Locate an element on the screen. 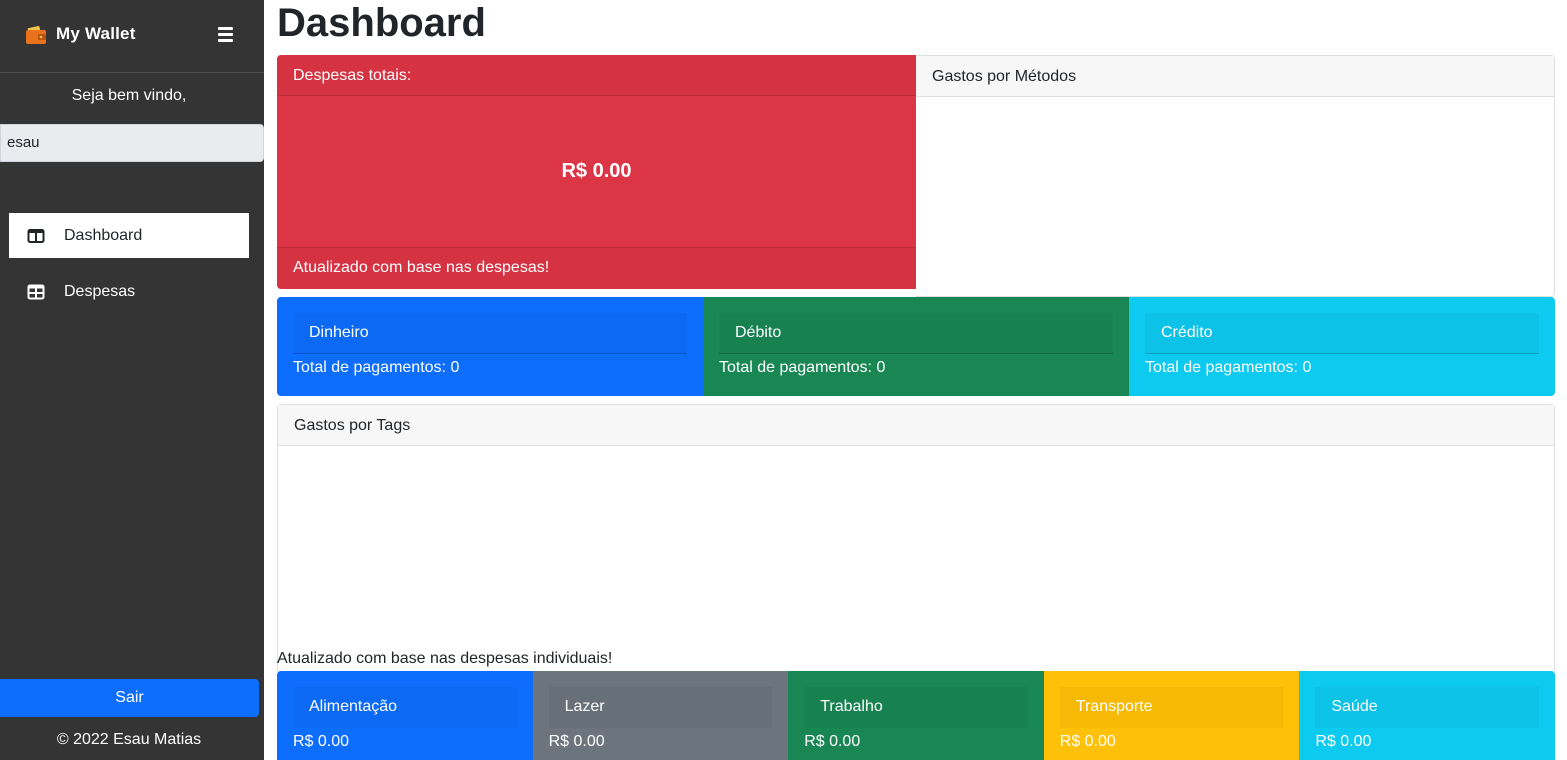  method-card-debito: Débito Total de pagamentos: 0 is located at coordinates (916, 346).